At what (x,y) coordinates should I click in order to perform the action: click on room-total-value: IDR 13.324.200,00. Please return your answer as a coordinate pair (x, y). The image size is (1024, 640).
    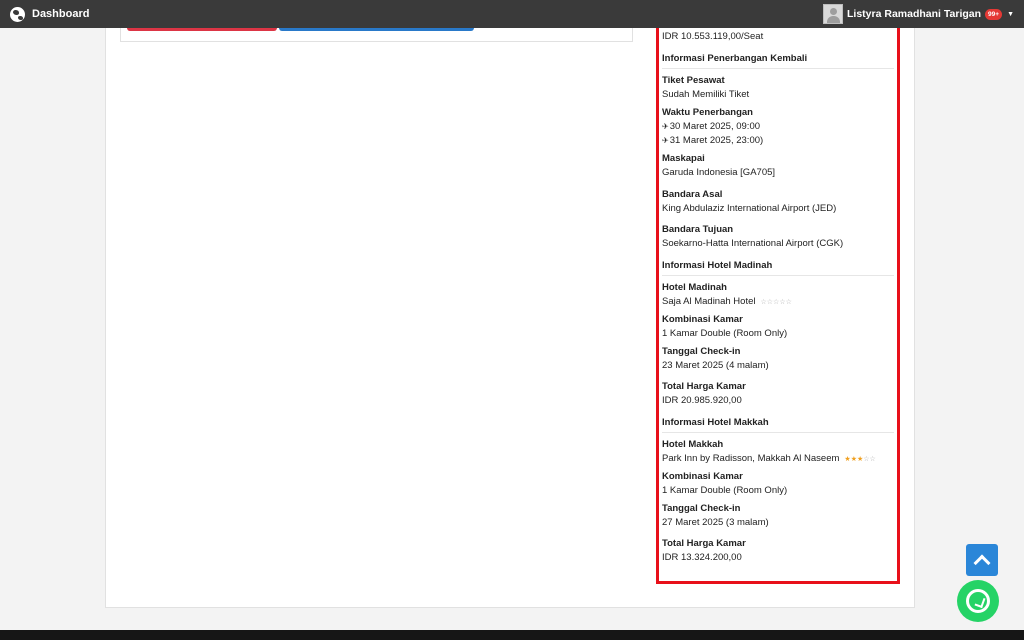
    Looking at the image, I should click on (702, 557).